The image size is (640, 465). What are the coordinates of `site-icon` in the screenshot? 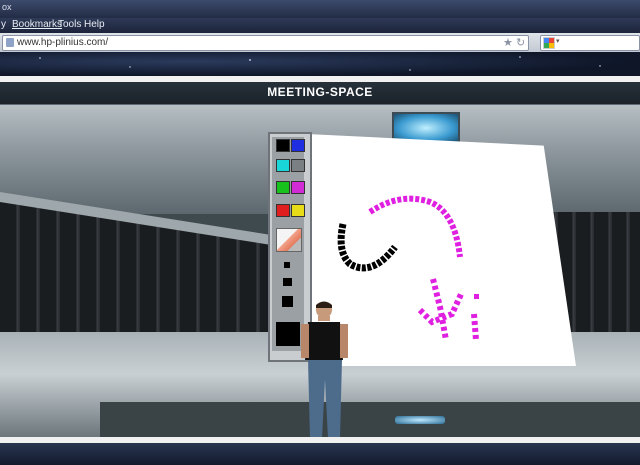 It's located at (10, 42).